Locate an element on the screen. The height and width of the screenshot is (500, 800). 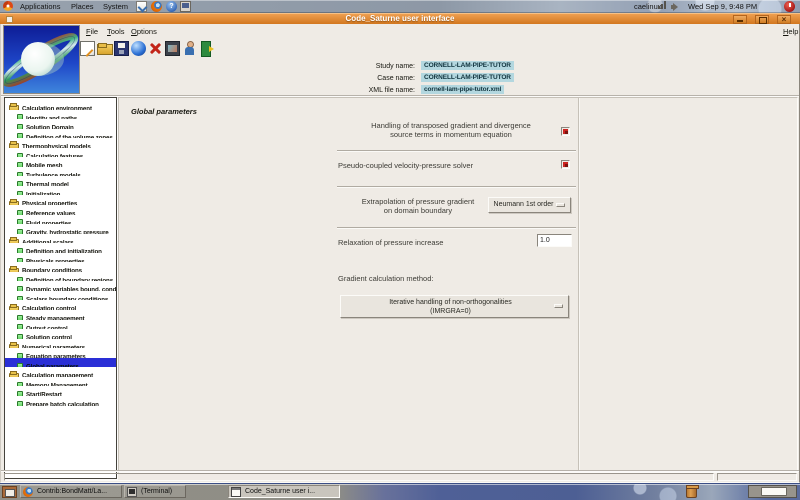
tree-item: Steady management is located at coordinates (60, 315).